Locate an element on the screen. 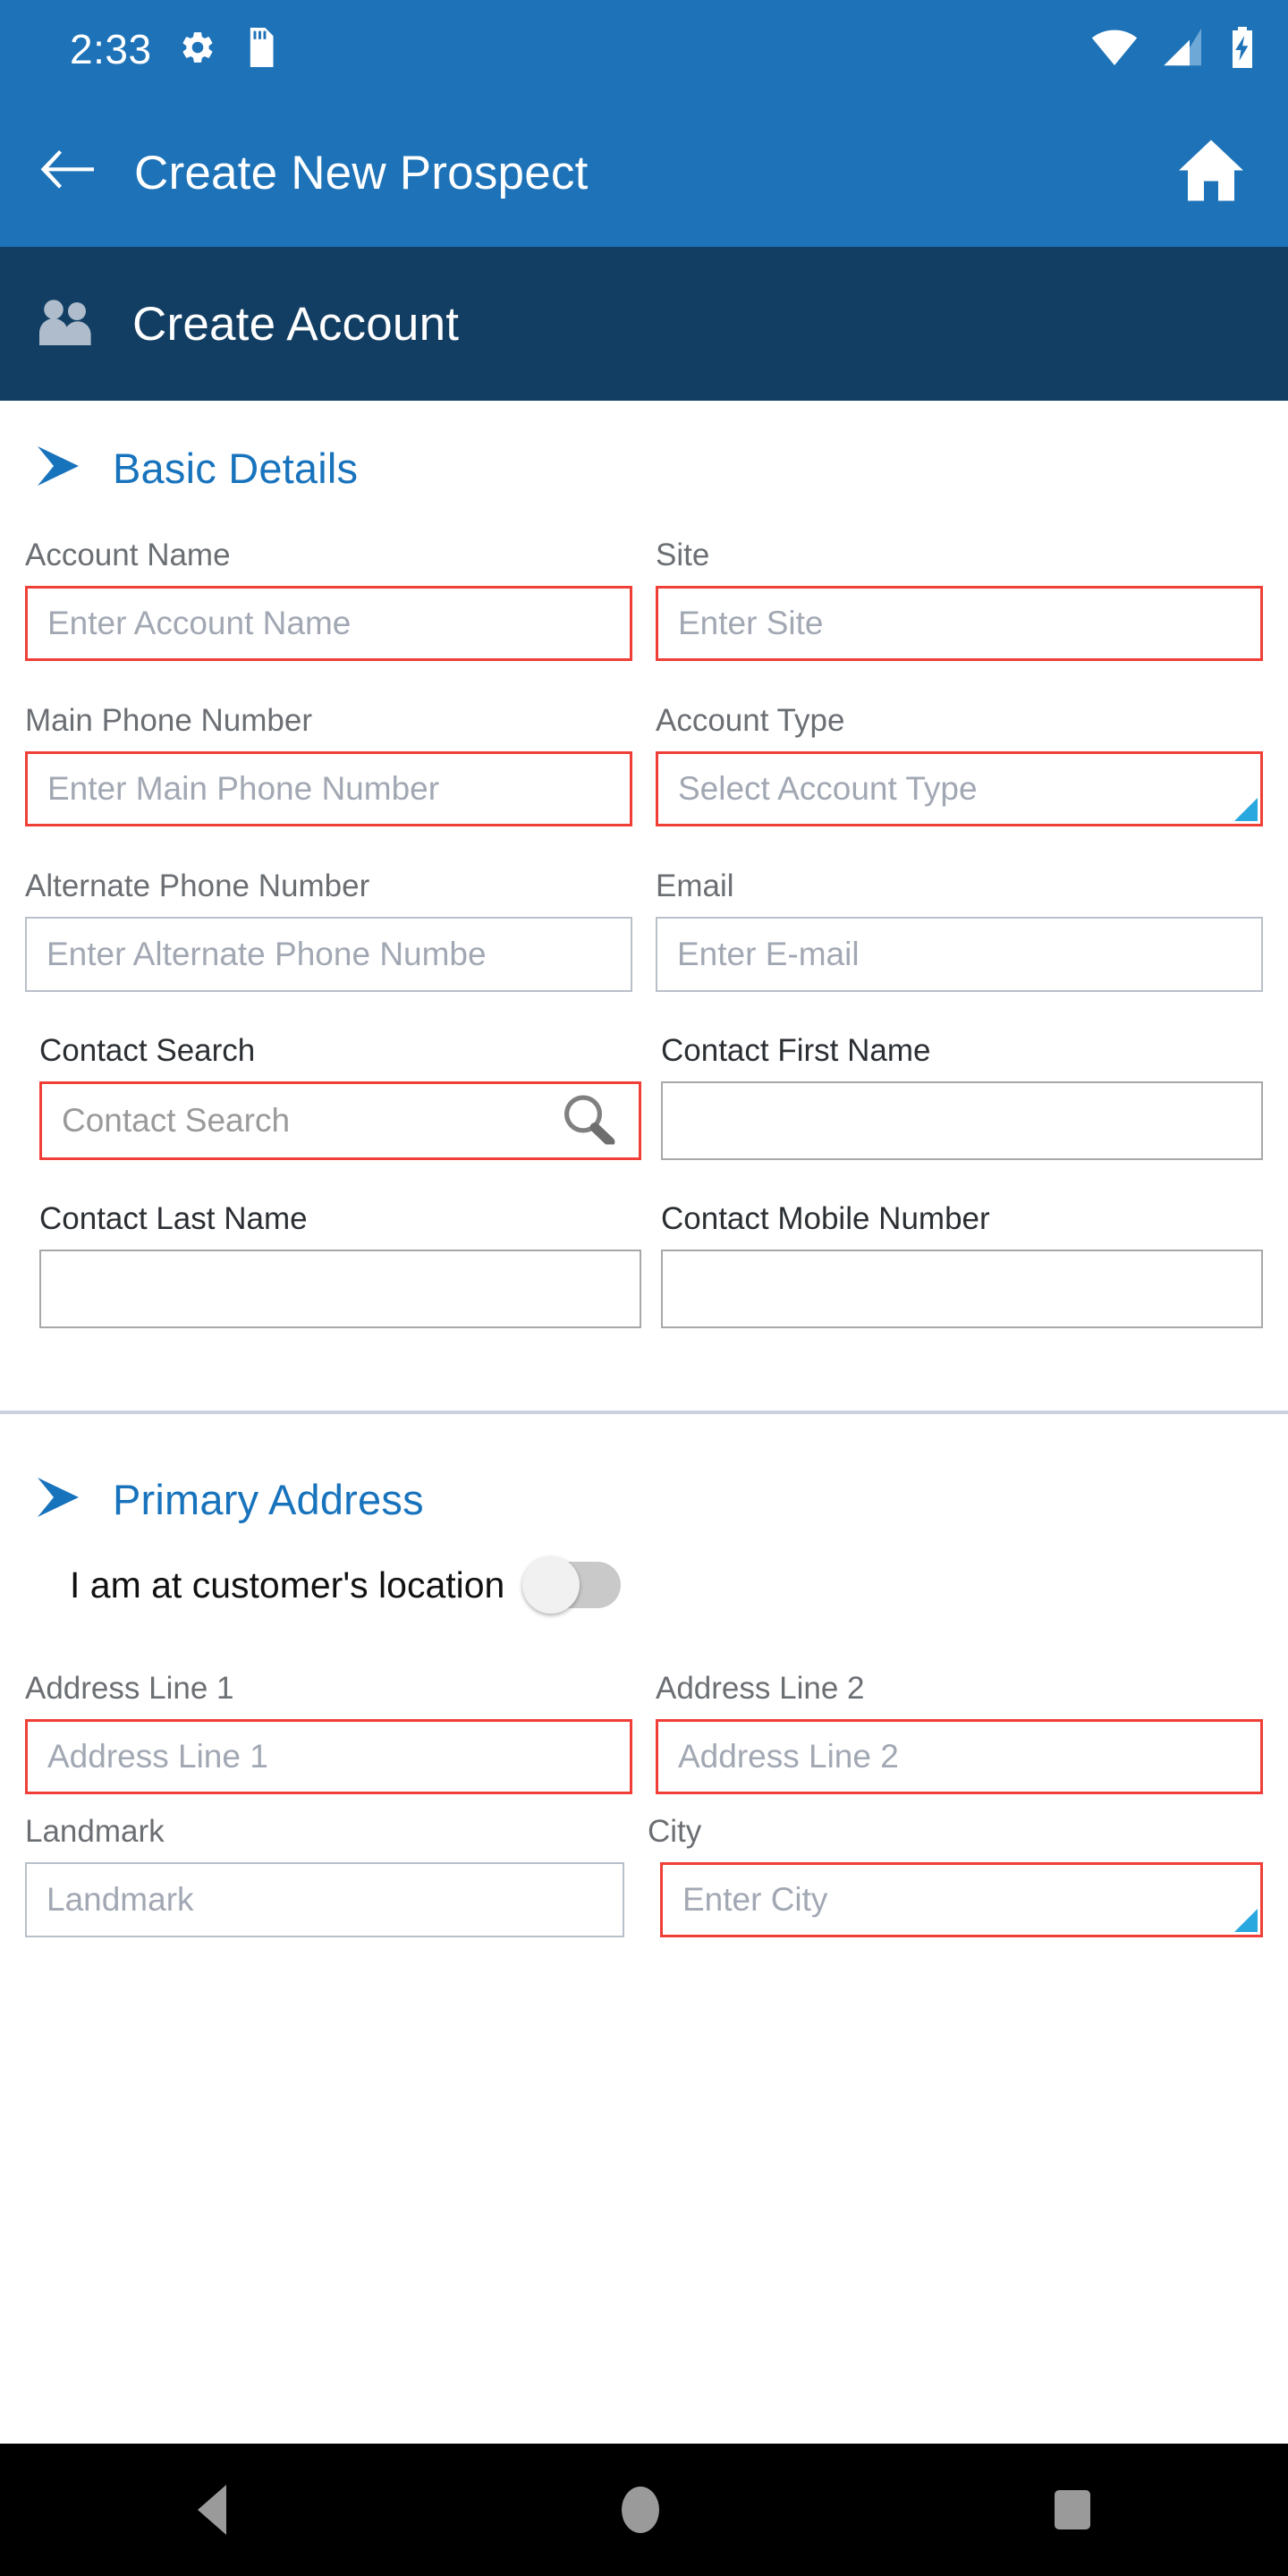 This screenshot has width=1288, height=2576. customer-location-toggle is located at coordinates (572, 1585).